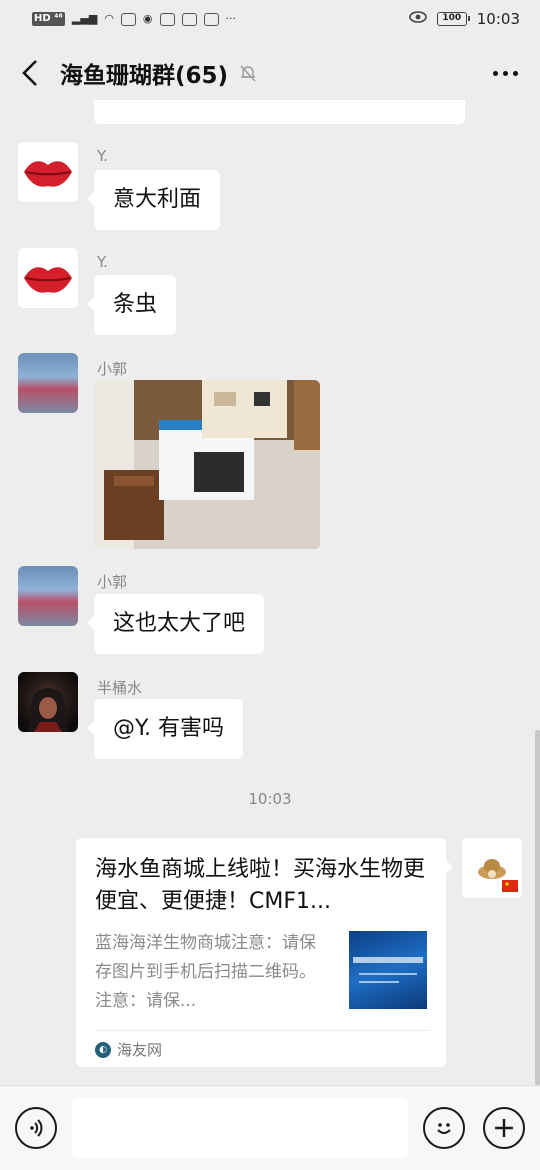  What do you see at coordinates (103, 1049) in the screenshot?
I see `source-logo-icon: ◐` at bounding box center [103, 1049].